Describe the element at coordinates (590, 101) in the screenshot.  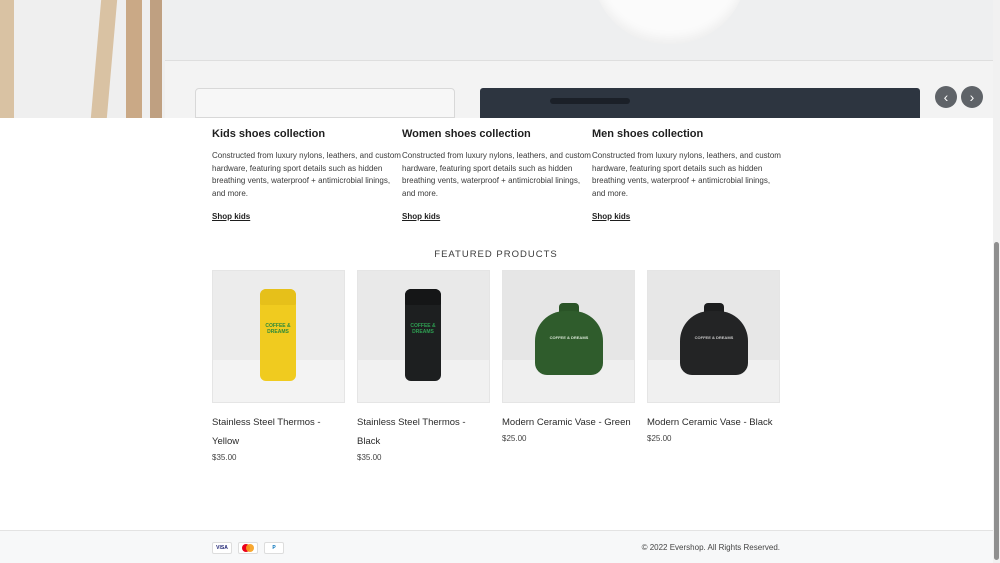
I see `drawer-slot` at that location.